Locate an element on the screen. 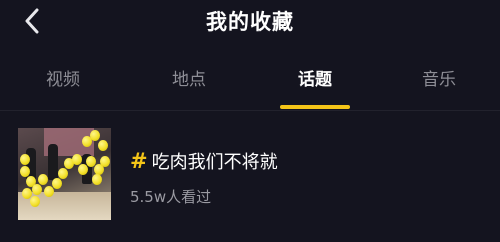 The width and height of the screenshot is (500, 242). topic-name: 吃肉我们不将就 is located at coordinates (214, 162).